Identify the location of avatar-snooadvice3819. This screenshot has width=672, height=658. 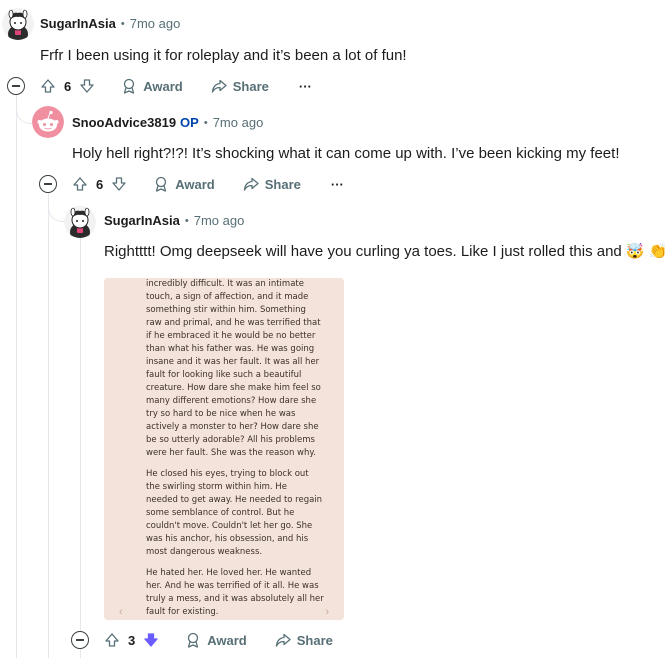
(48, 122).